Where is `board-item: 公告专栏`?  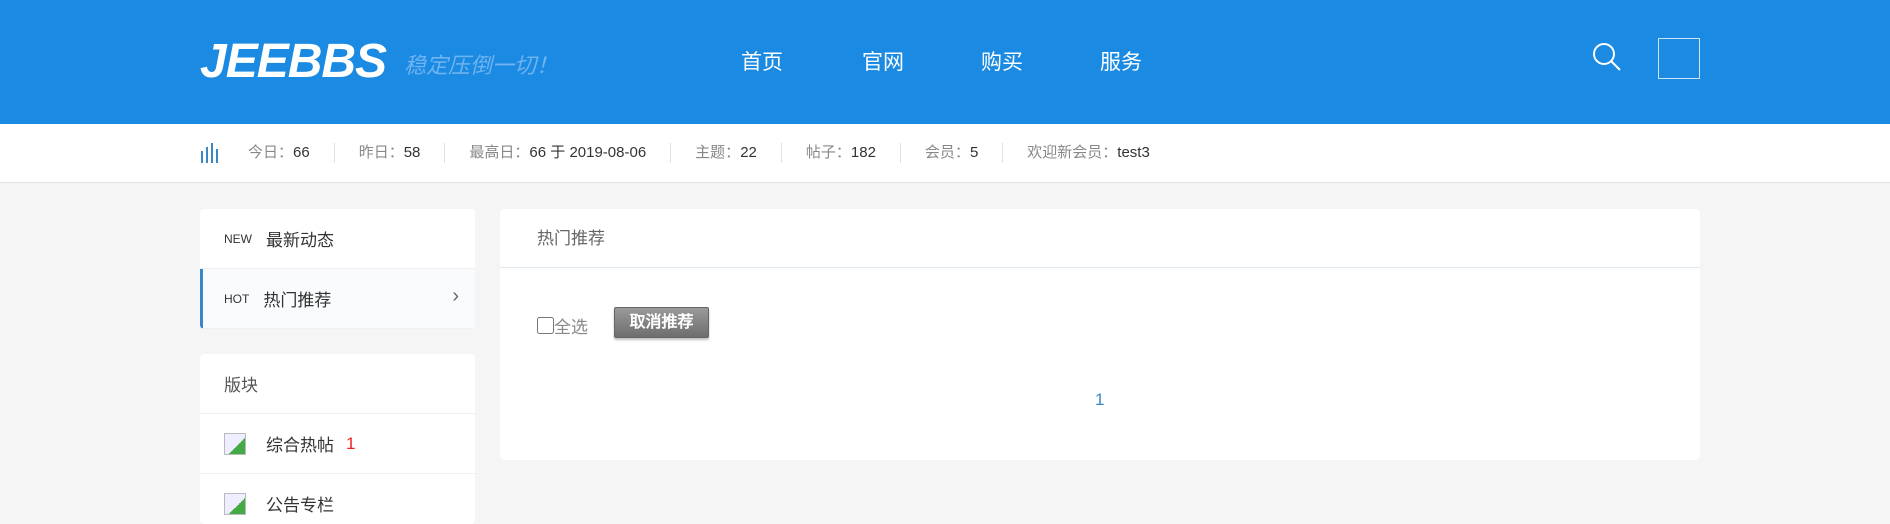 board-item: 公告专栏 is located at coordinates (337, 499).